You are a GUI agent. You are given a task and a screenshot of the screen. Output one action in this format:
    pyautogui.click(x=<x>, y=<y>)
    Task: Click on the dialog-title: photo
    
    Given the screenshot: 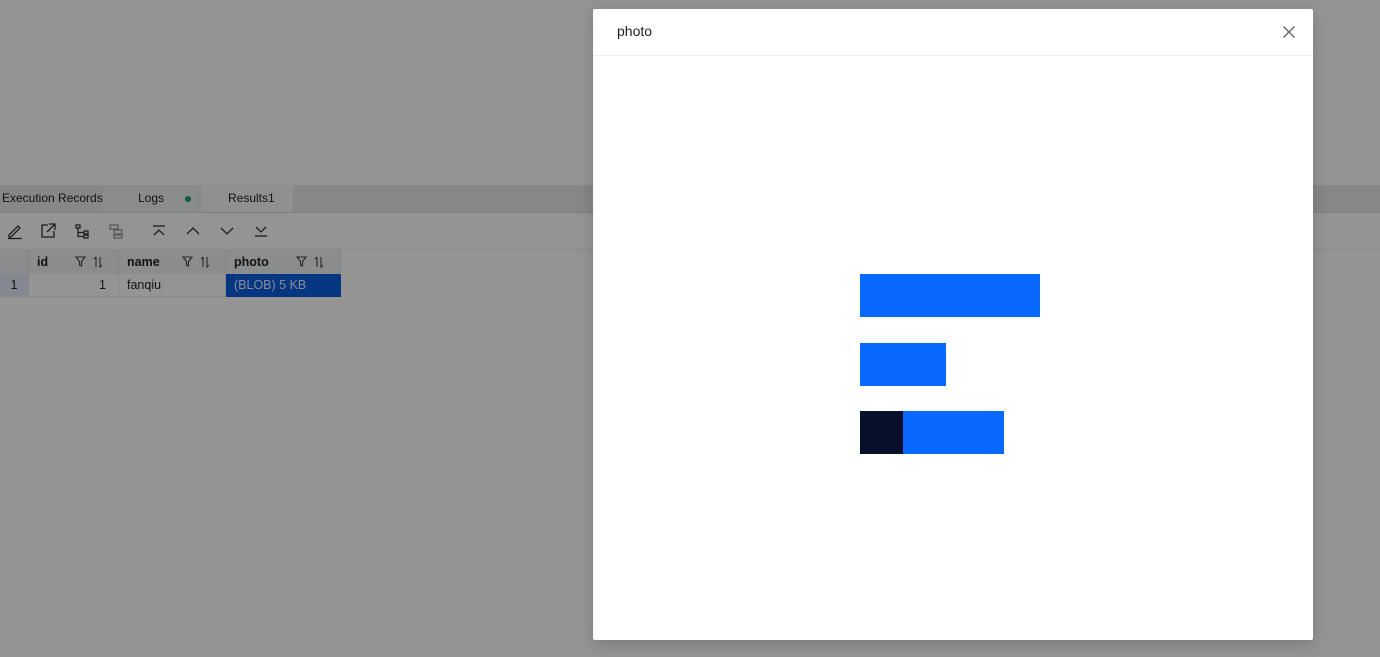 What is the action you would take?
    pyautogui.click(x=635, y=31)
    